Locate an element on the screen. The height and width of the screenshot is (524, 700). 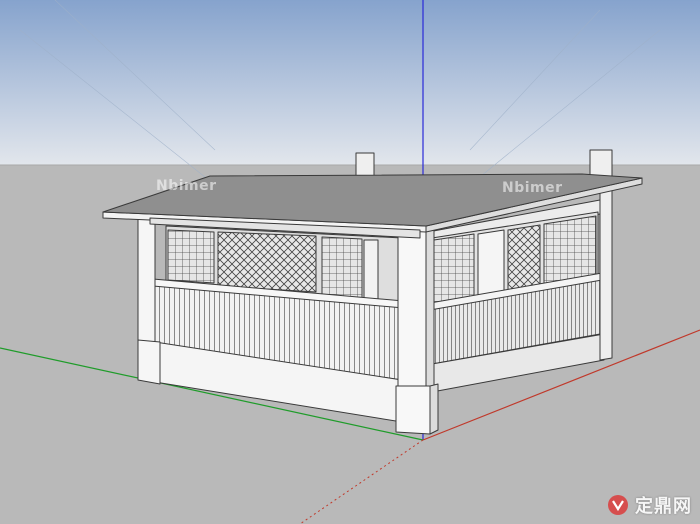
brand-mark-icon is located at coordinates (618, 505).